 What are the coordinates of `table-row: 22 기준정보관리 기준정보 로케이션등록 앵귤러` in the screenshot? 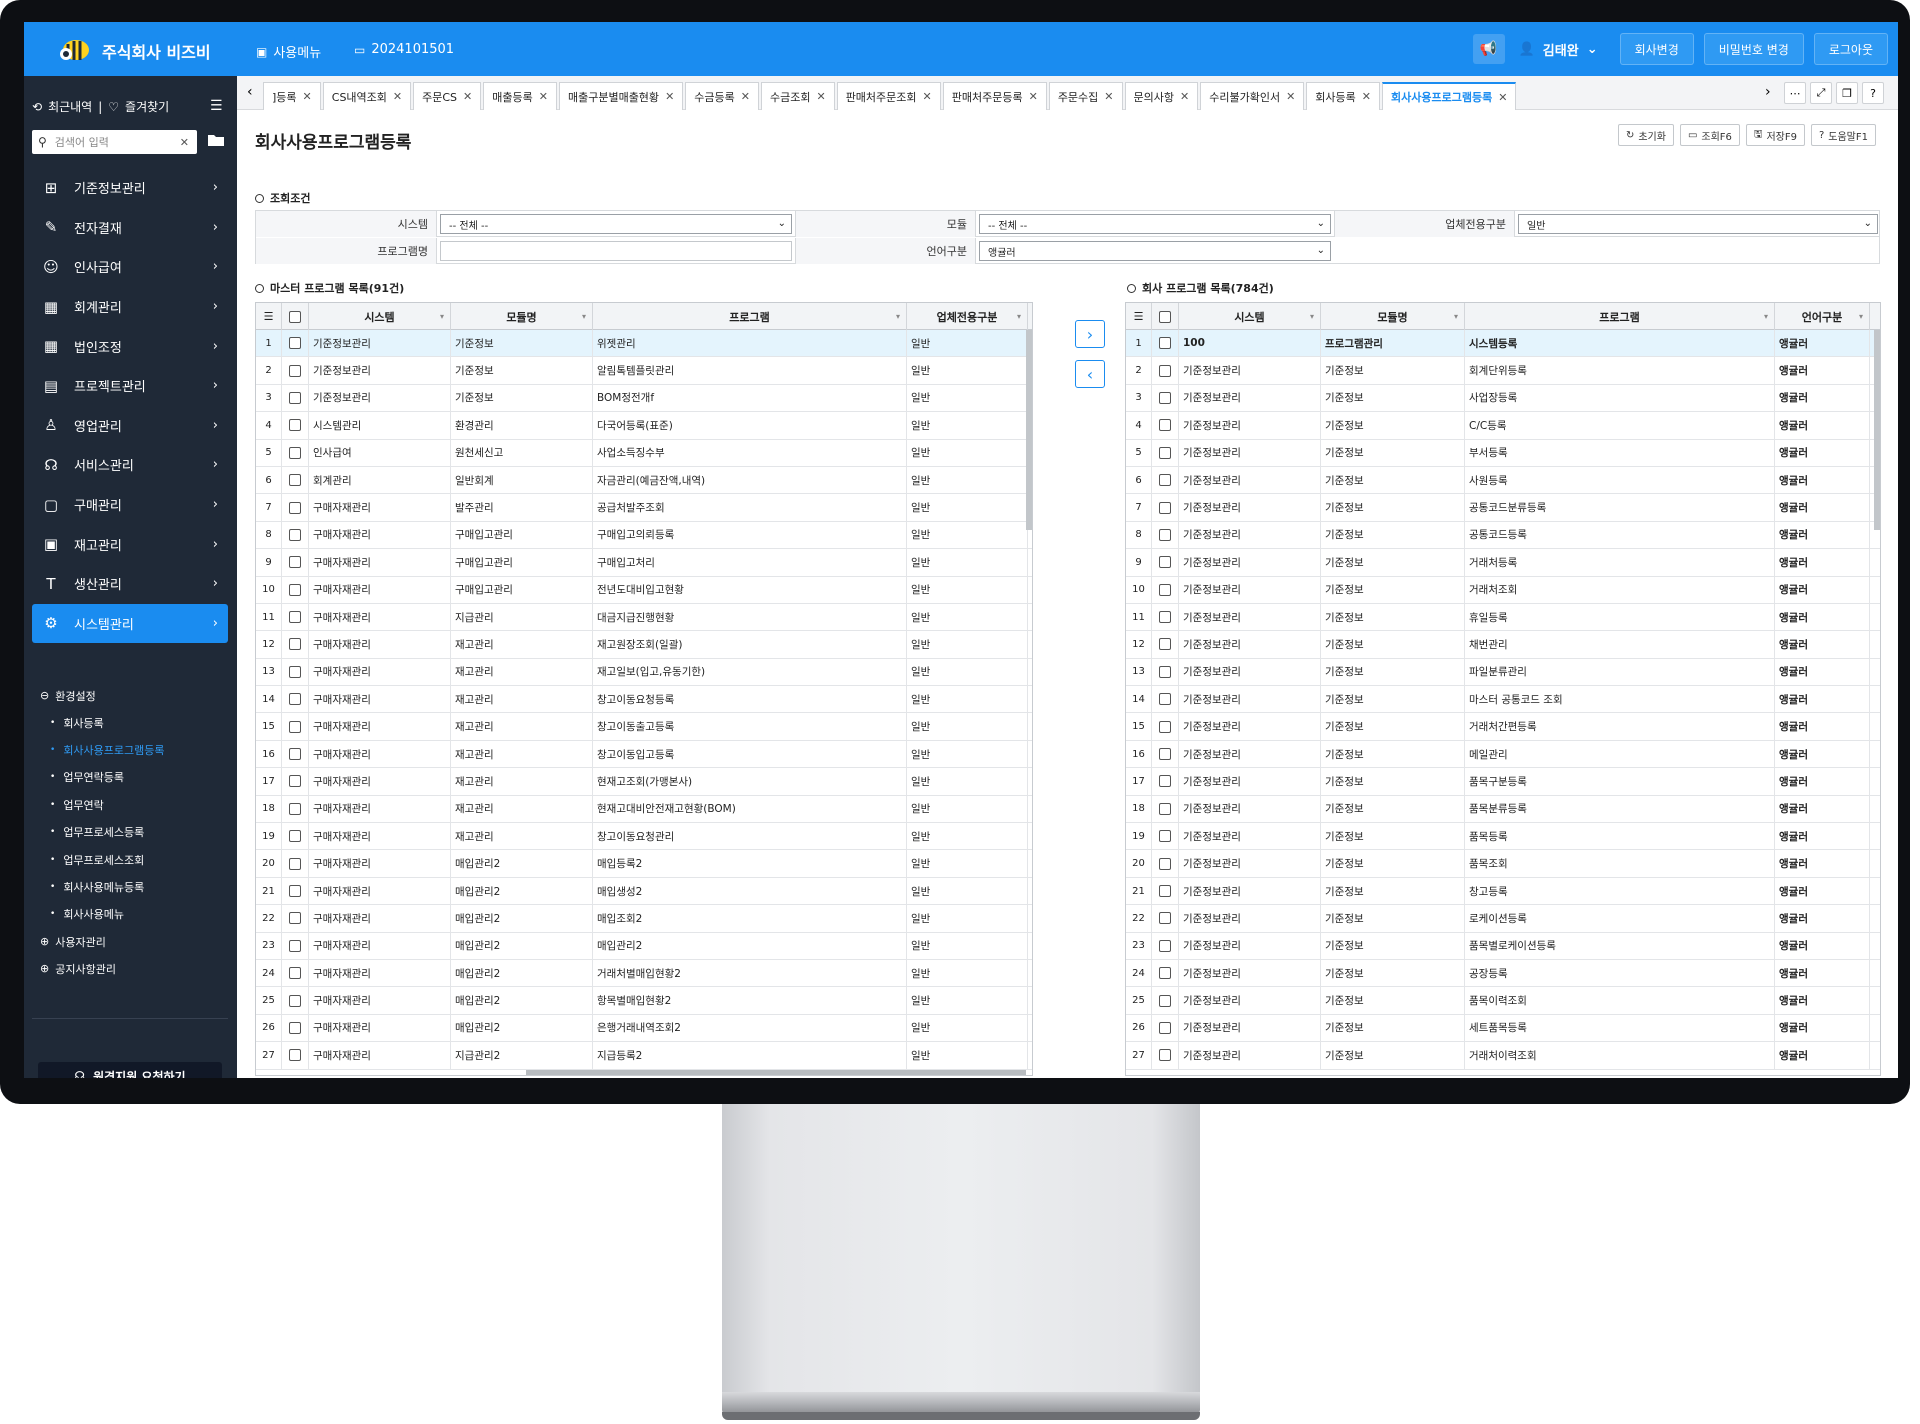 It's located at (1503, 919).